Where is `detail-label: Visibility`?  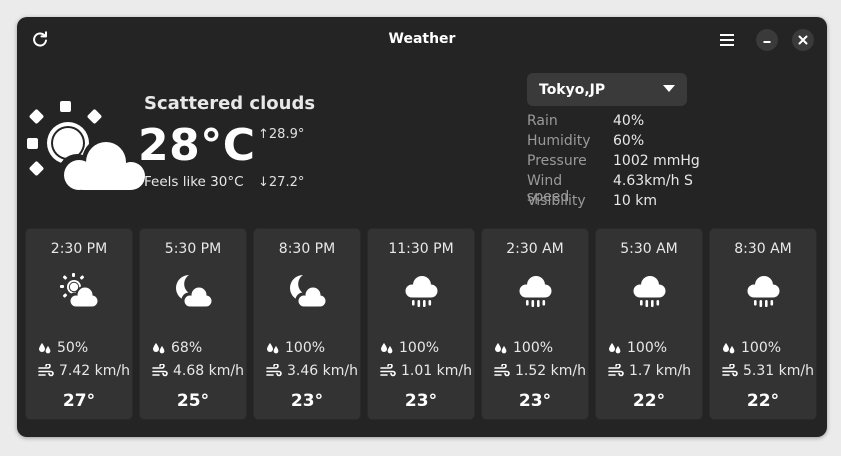 detail-label: Visibility is located at coordinates (556, 201).